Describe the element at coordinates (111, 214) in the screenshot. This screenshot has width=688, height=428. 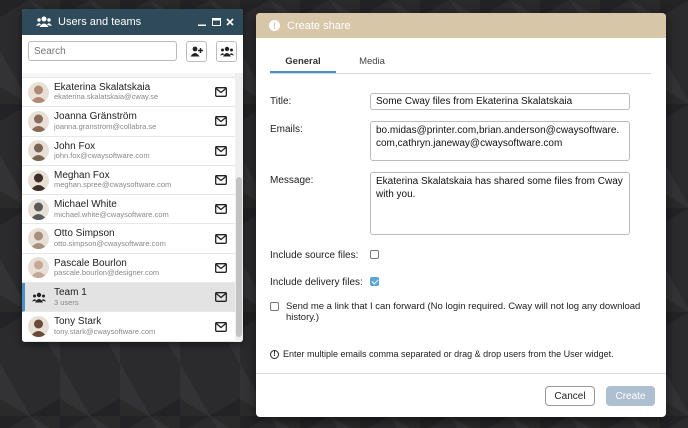
I see `user-email: michael.white@cwaysoftware.com` at that location.